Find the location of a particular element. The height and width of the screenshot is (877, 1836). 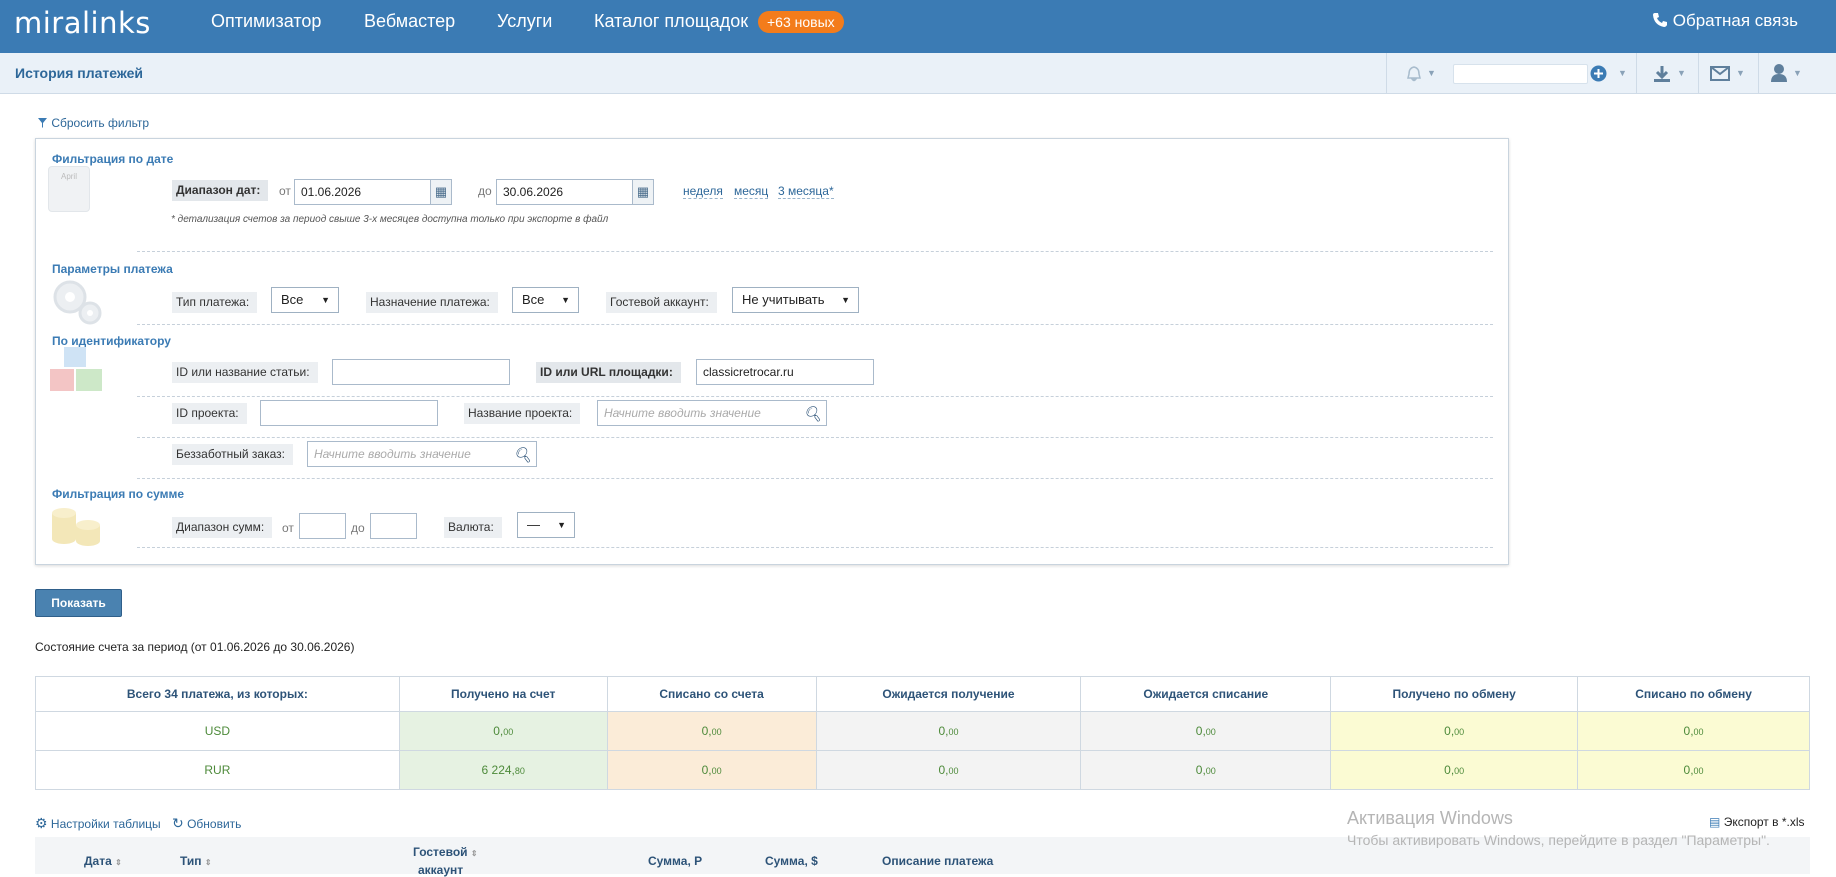

summary-header-debited: Списано со счета is located at coordinates (711, 694).